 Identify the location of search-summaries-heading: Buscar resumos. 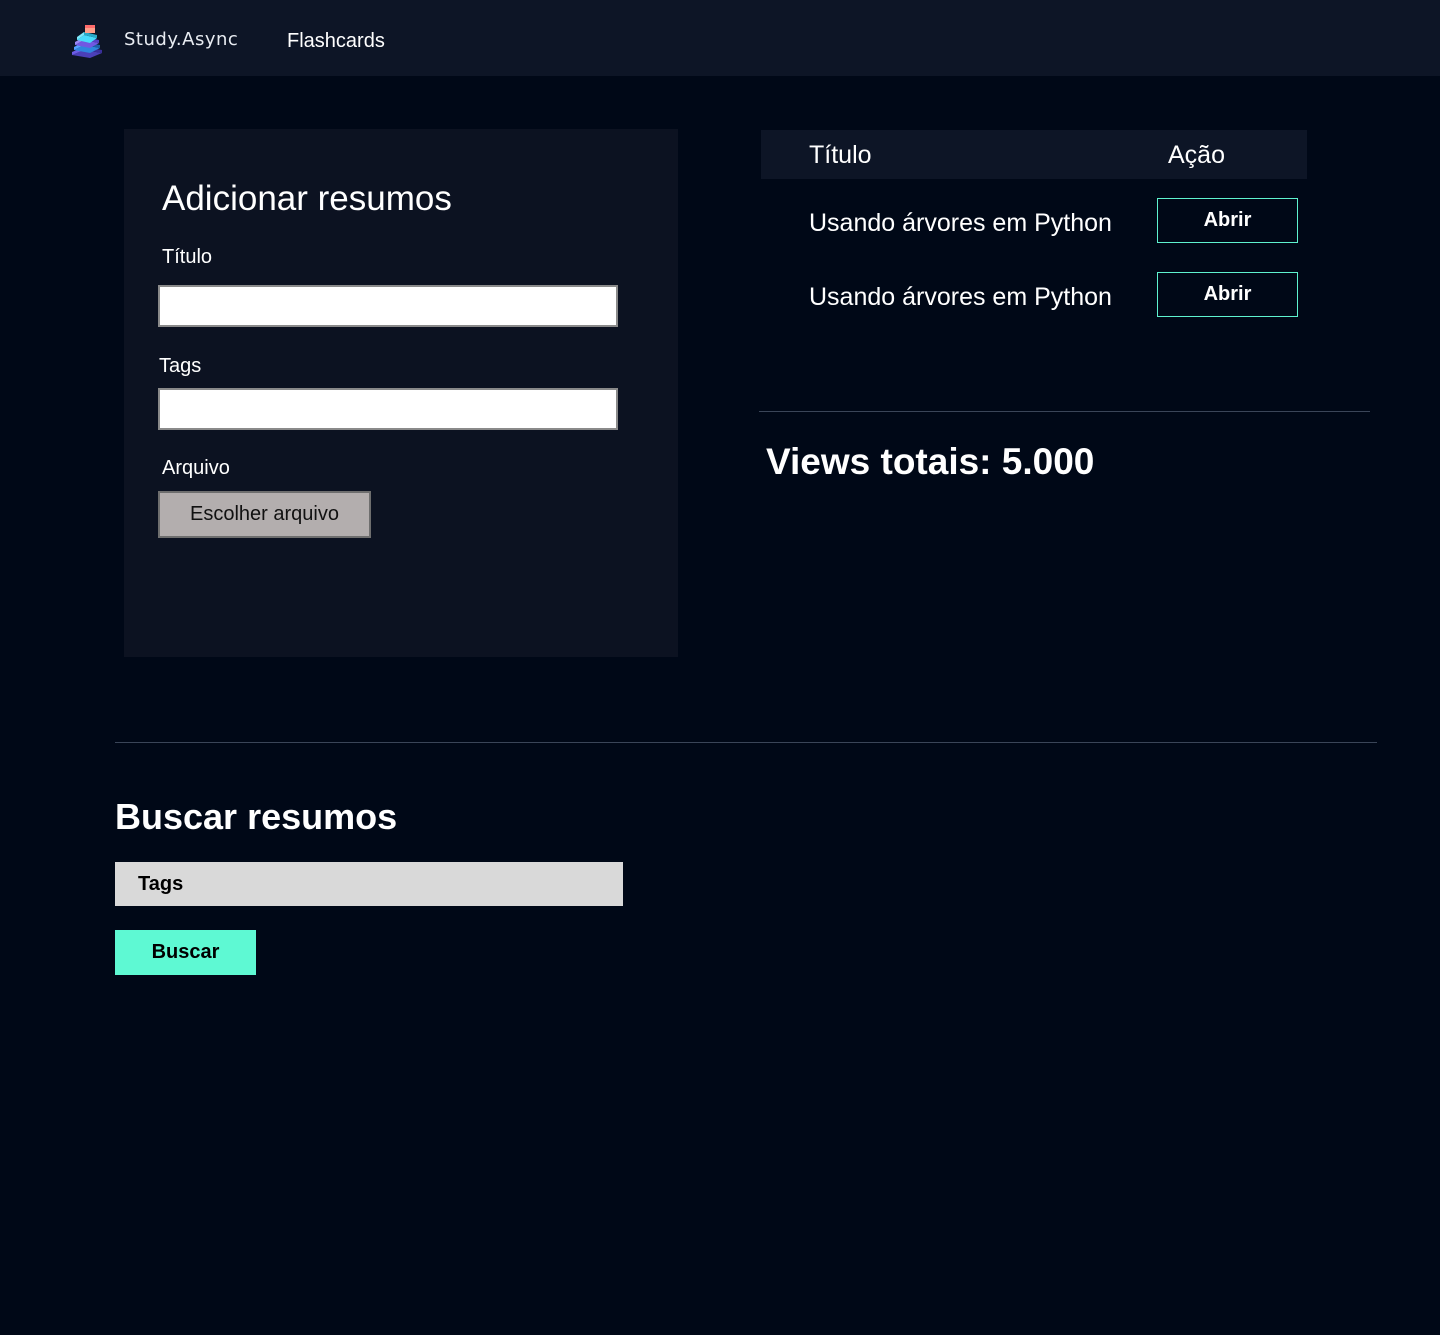
(256, 816).